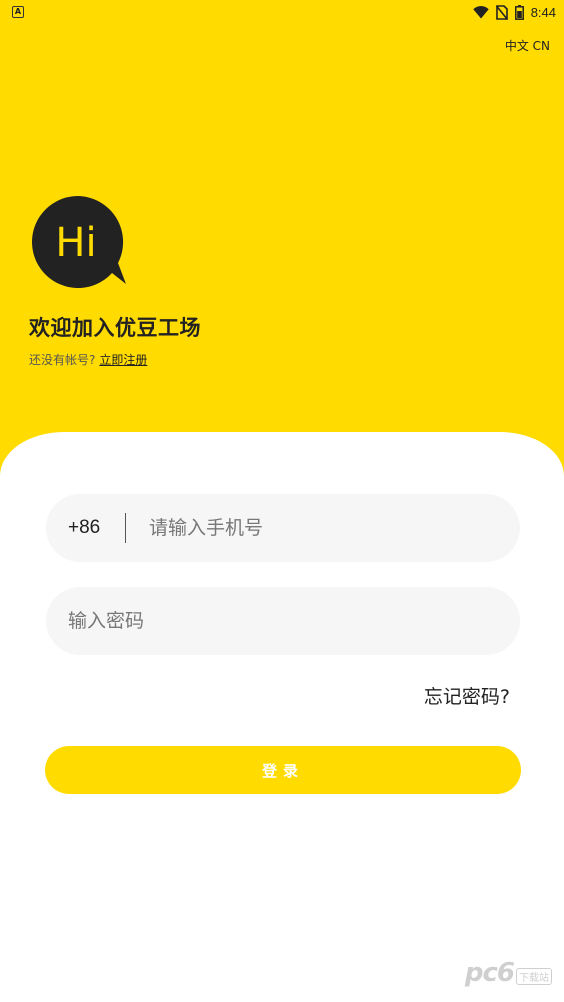  What do you see at coordinates (115, 328) in the screenshot?
I see `welcome-title: 欢迎加入优豆工场` at bounding box center [115, 328].